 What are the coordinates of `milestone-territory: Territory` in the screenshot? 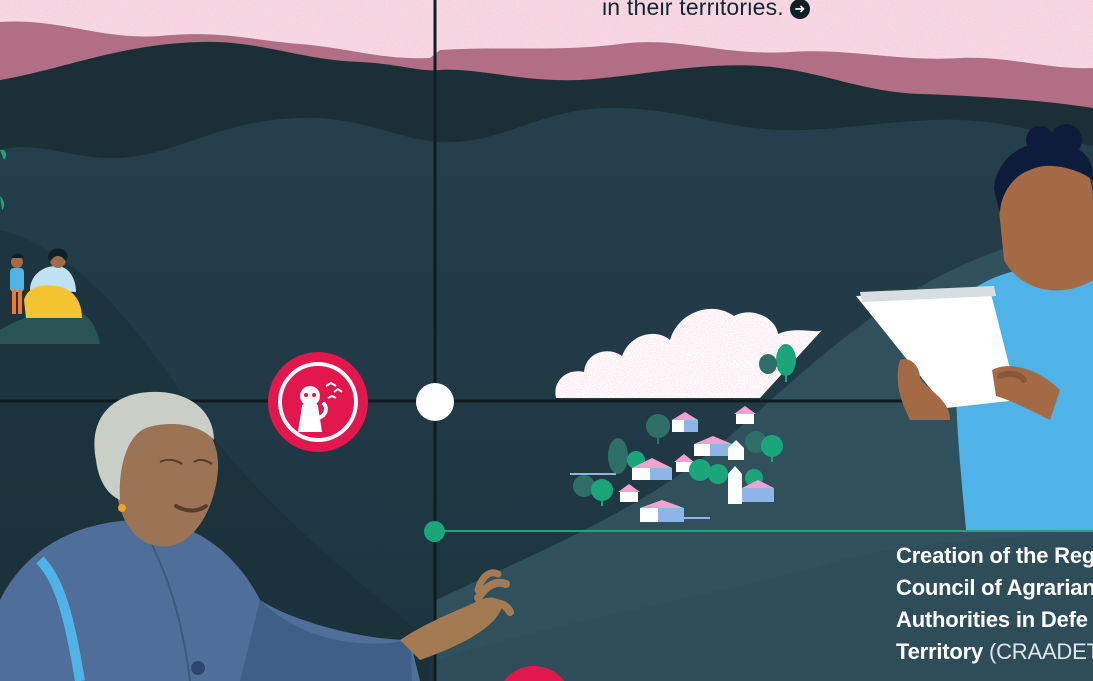 It's located at (940, 651).